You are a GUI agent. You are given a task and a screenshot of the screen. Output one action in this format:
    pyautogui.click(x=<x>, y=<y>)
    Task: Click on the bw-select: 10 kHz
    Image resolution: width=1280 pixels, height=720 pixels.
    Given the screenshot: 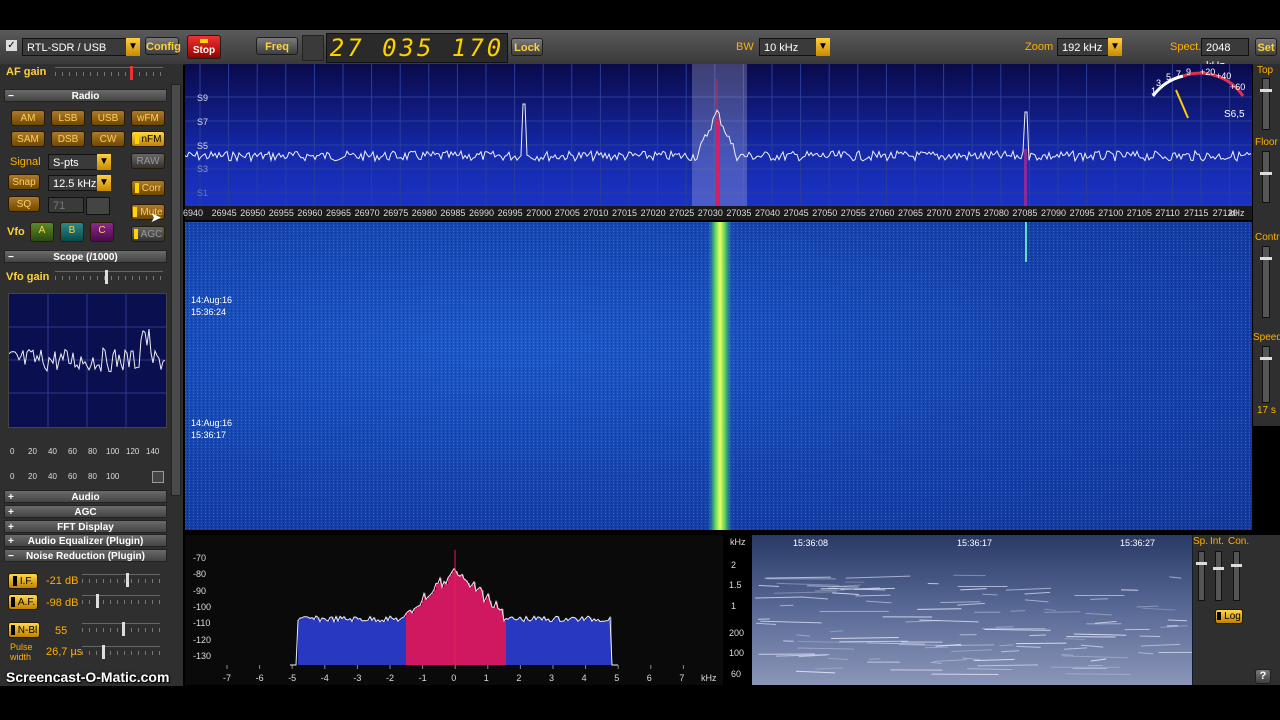 What is the action you would take?
    pyautogui.click(x=788, y=47)
    